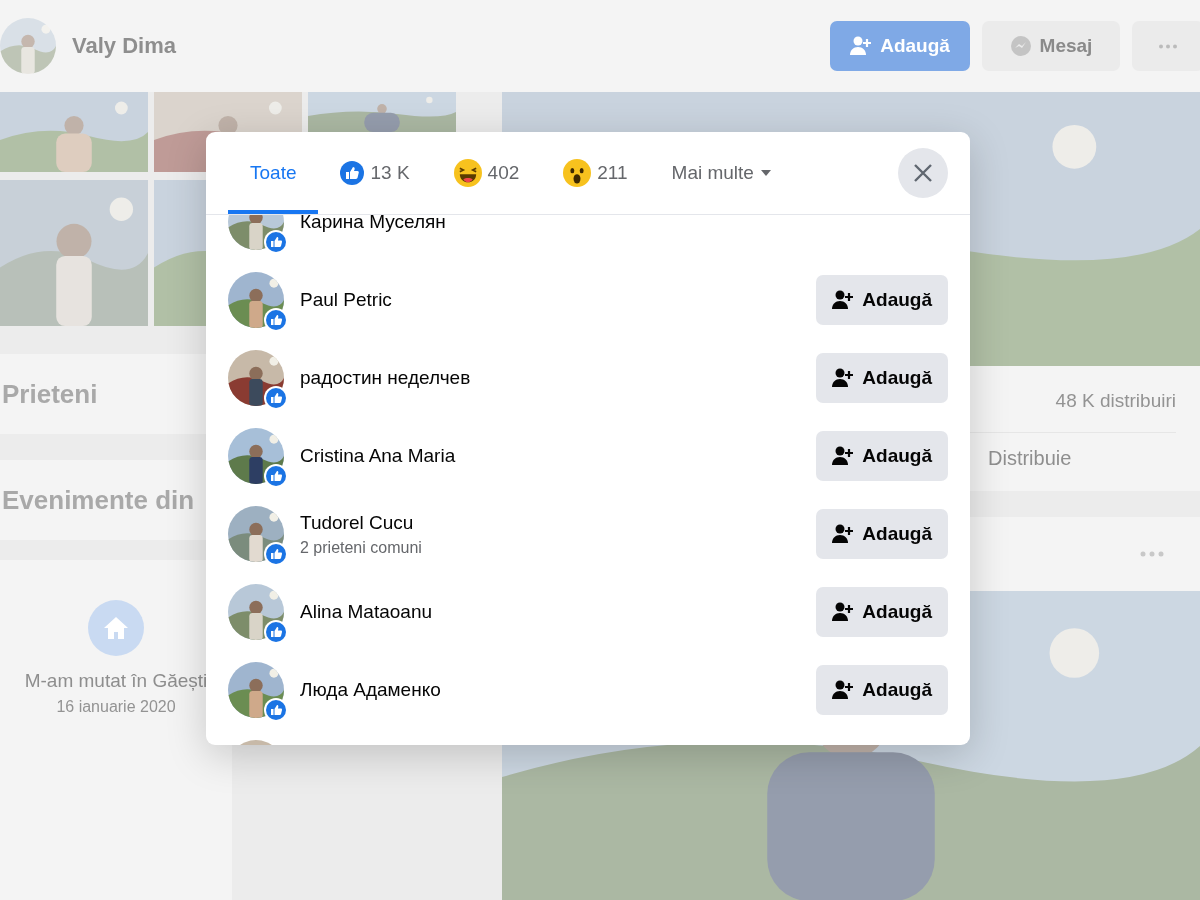  I want to click on life-event-title: M-am mutat în Găești, so click(116, 681).